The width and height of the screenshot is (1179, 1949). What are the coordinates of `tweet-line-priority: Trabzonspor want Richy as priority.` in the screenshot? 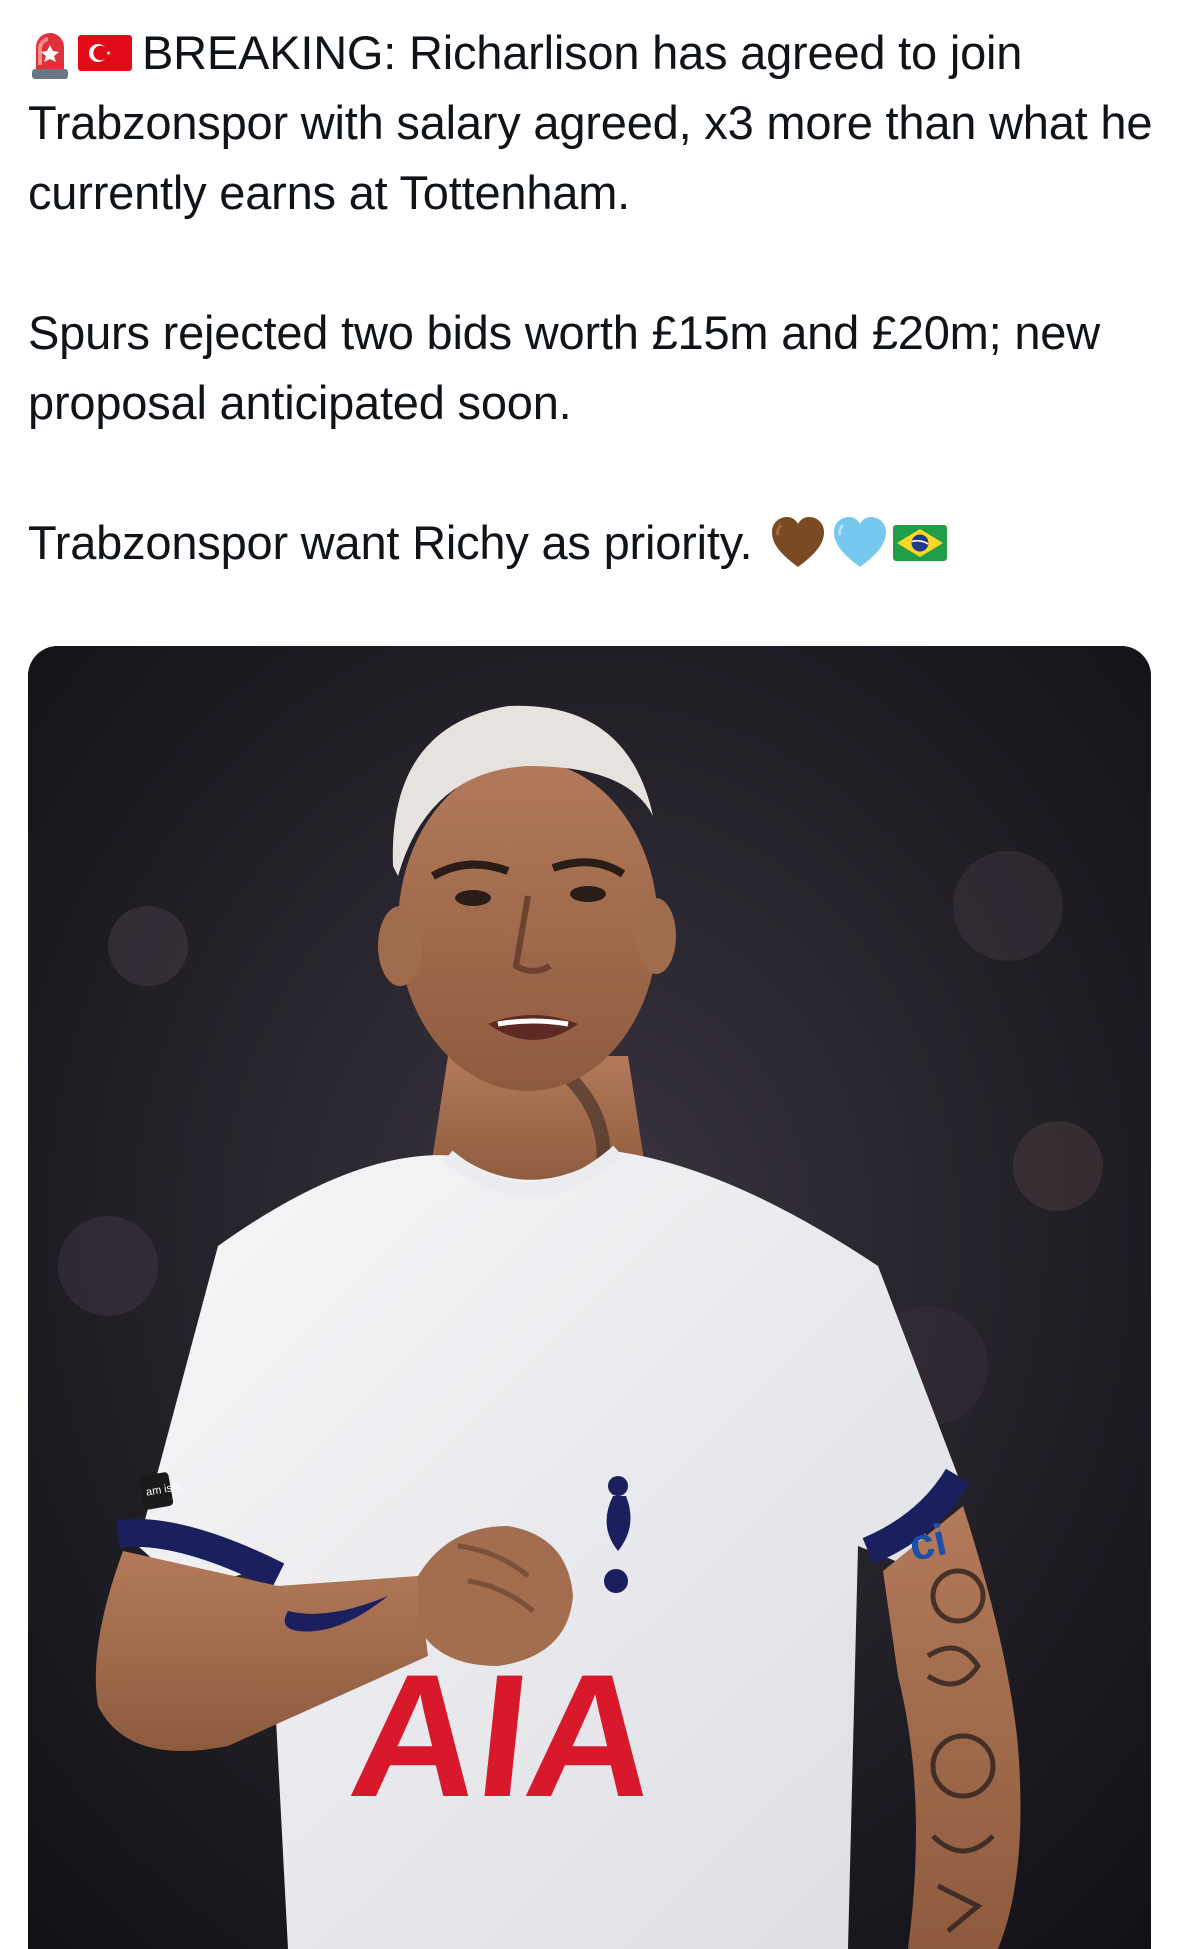 It's located at (390, 542).